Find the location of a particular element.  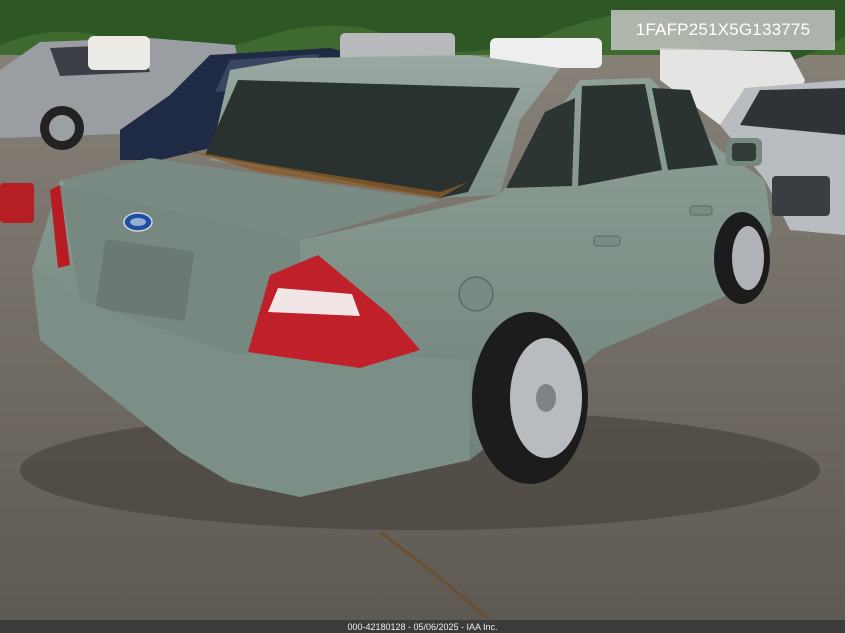

photo-footer-caption: 000-42180128 - 05/06/2025 - IAA Inc. is located at coordinates (422, 626).